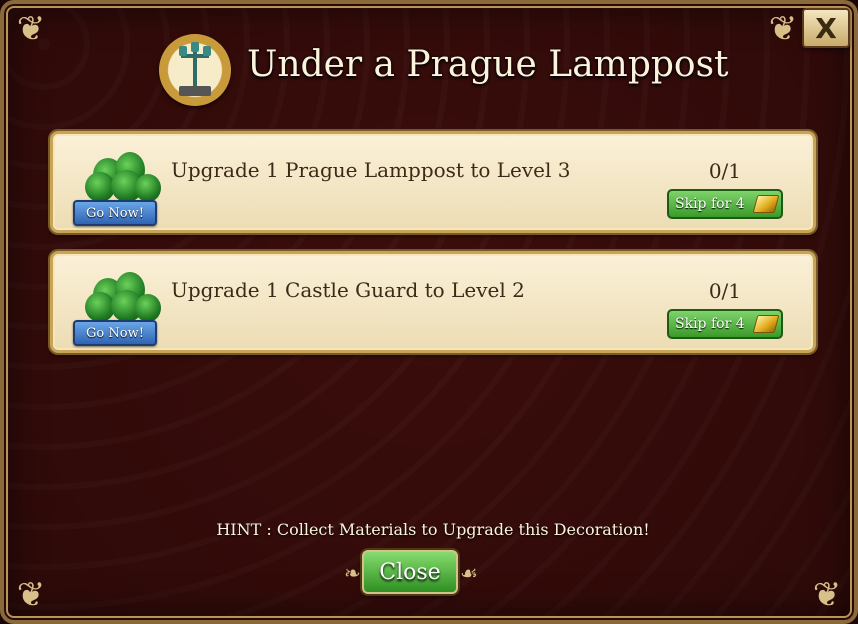 This screenshot has width=858, height=624. What do you see at coordinates (826, 28) in the screenshot?
I see `close-icon: X` at bounding box center [826, 28].